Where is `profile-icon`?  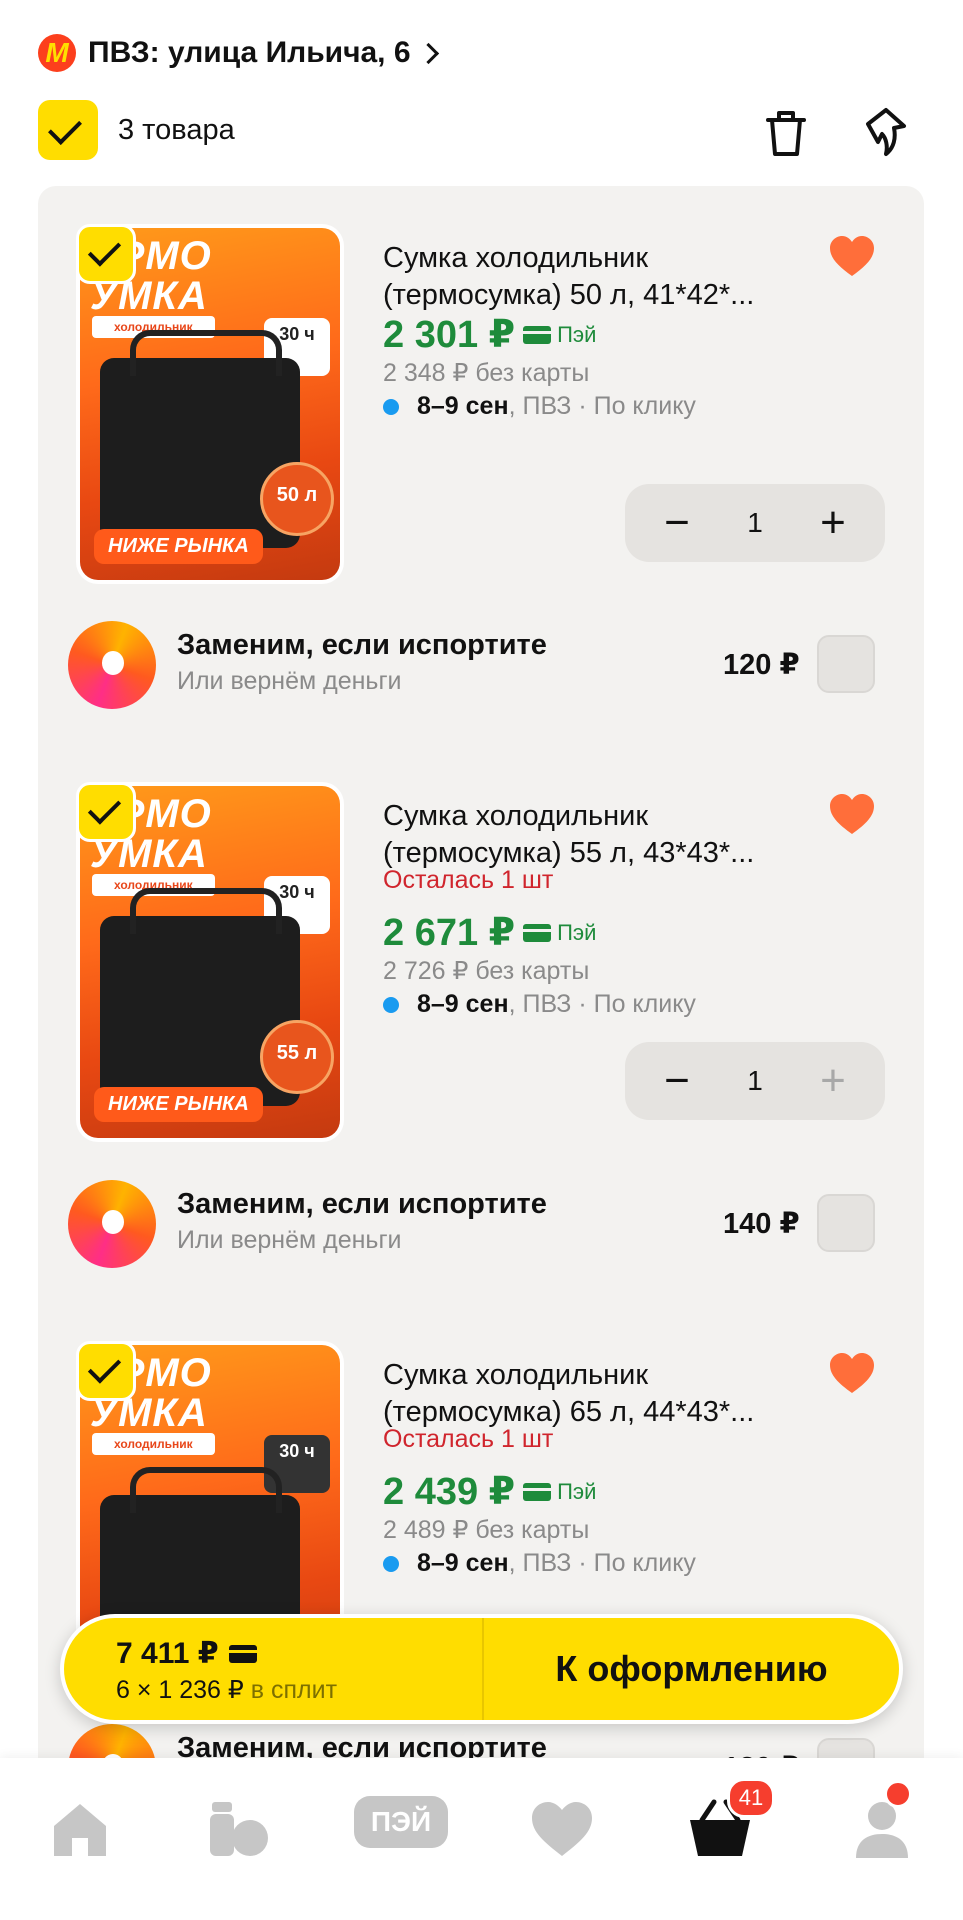
profile-icon is located at coordinates (882, 1829).